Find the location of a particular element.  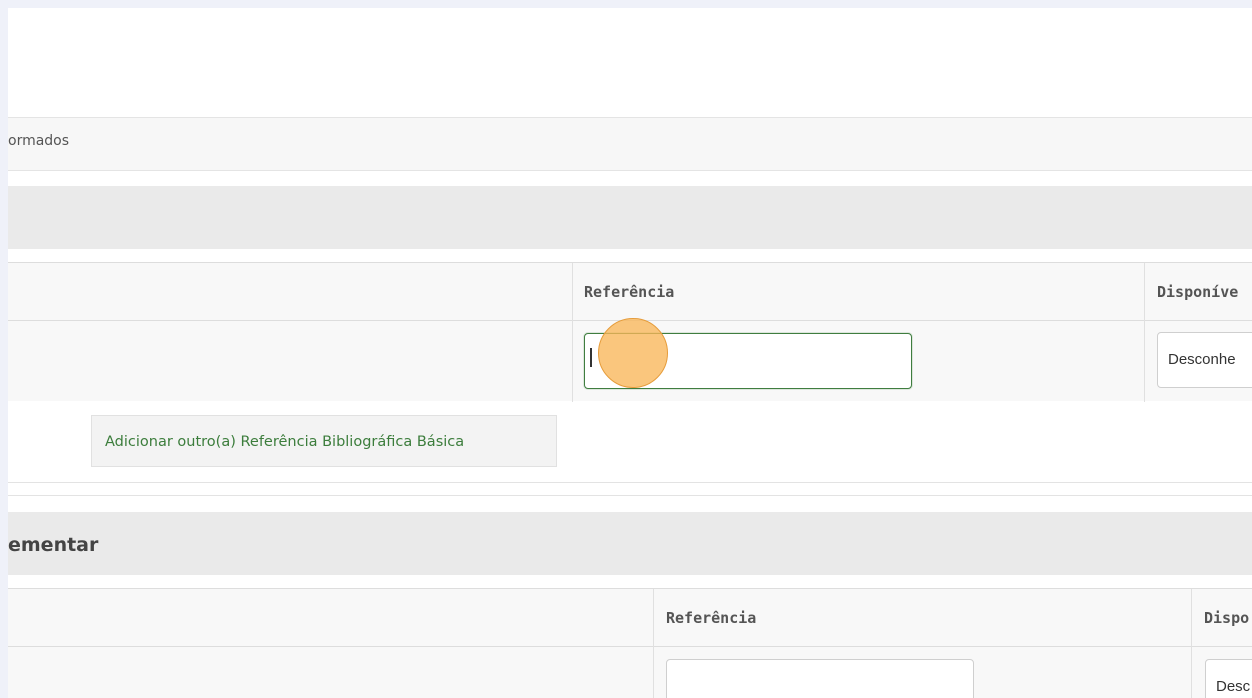

column-header-disponivel: Disponíve is located at coordinates (1198, 292).